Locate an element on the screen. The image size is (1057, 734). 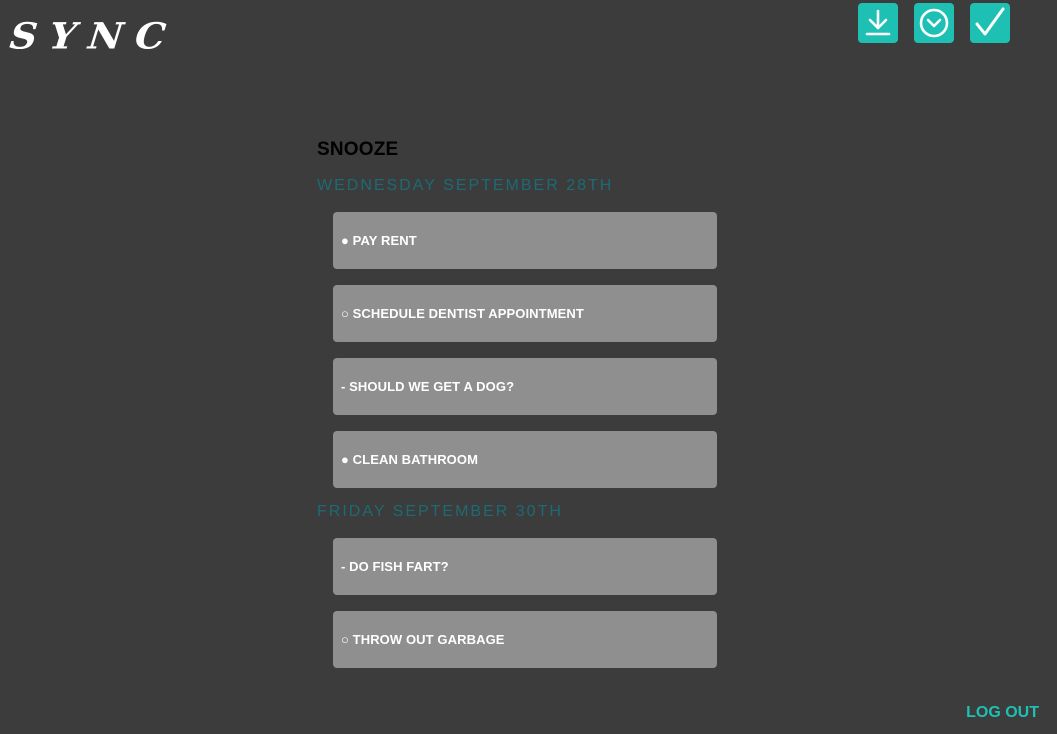
task-label: - SHOULD WE GET A DOG? is located at coordinates (428, 386).